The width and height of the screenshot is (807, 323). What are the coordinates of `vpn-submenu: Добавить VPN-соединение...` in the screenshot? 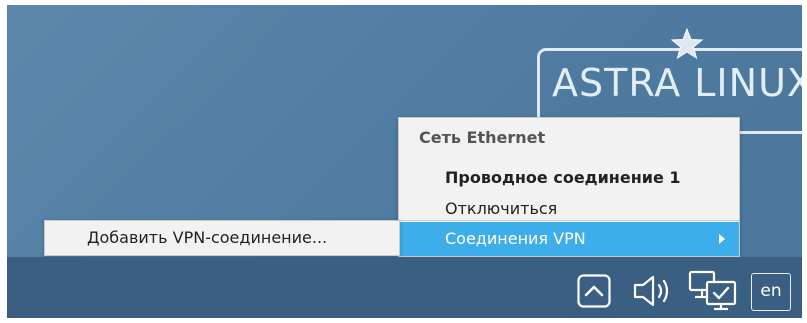 It's located at (222, 238).